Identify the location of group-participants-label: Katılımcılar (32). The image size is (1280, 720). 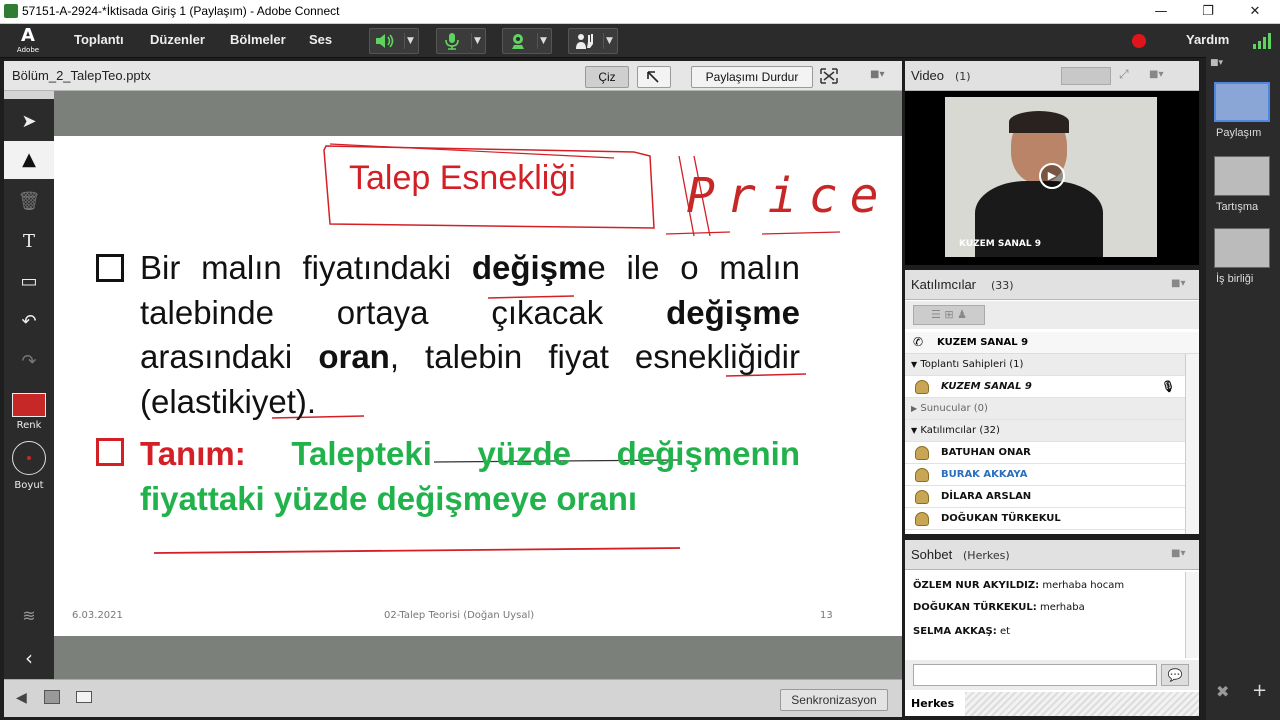
(960, 430).